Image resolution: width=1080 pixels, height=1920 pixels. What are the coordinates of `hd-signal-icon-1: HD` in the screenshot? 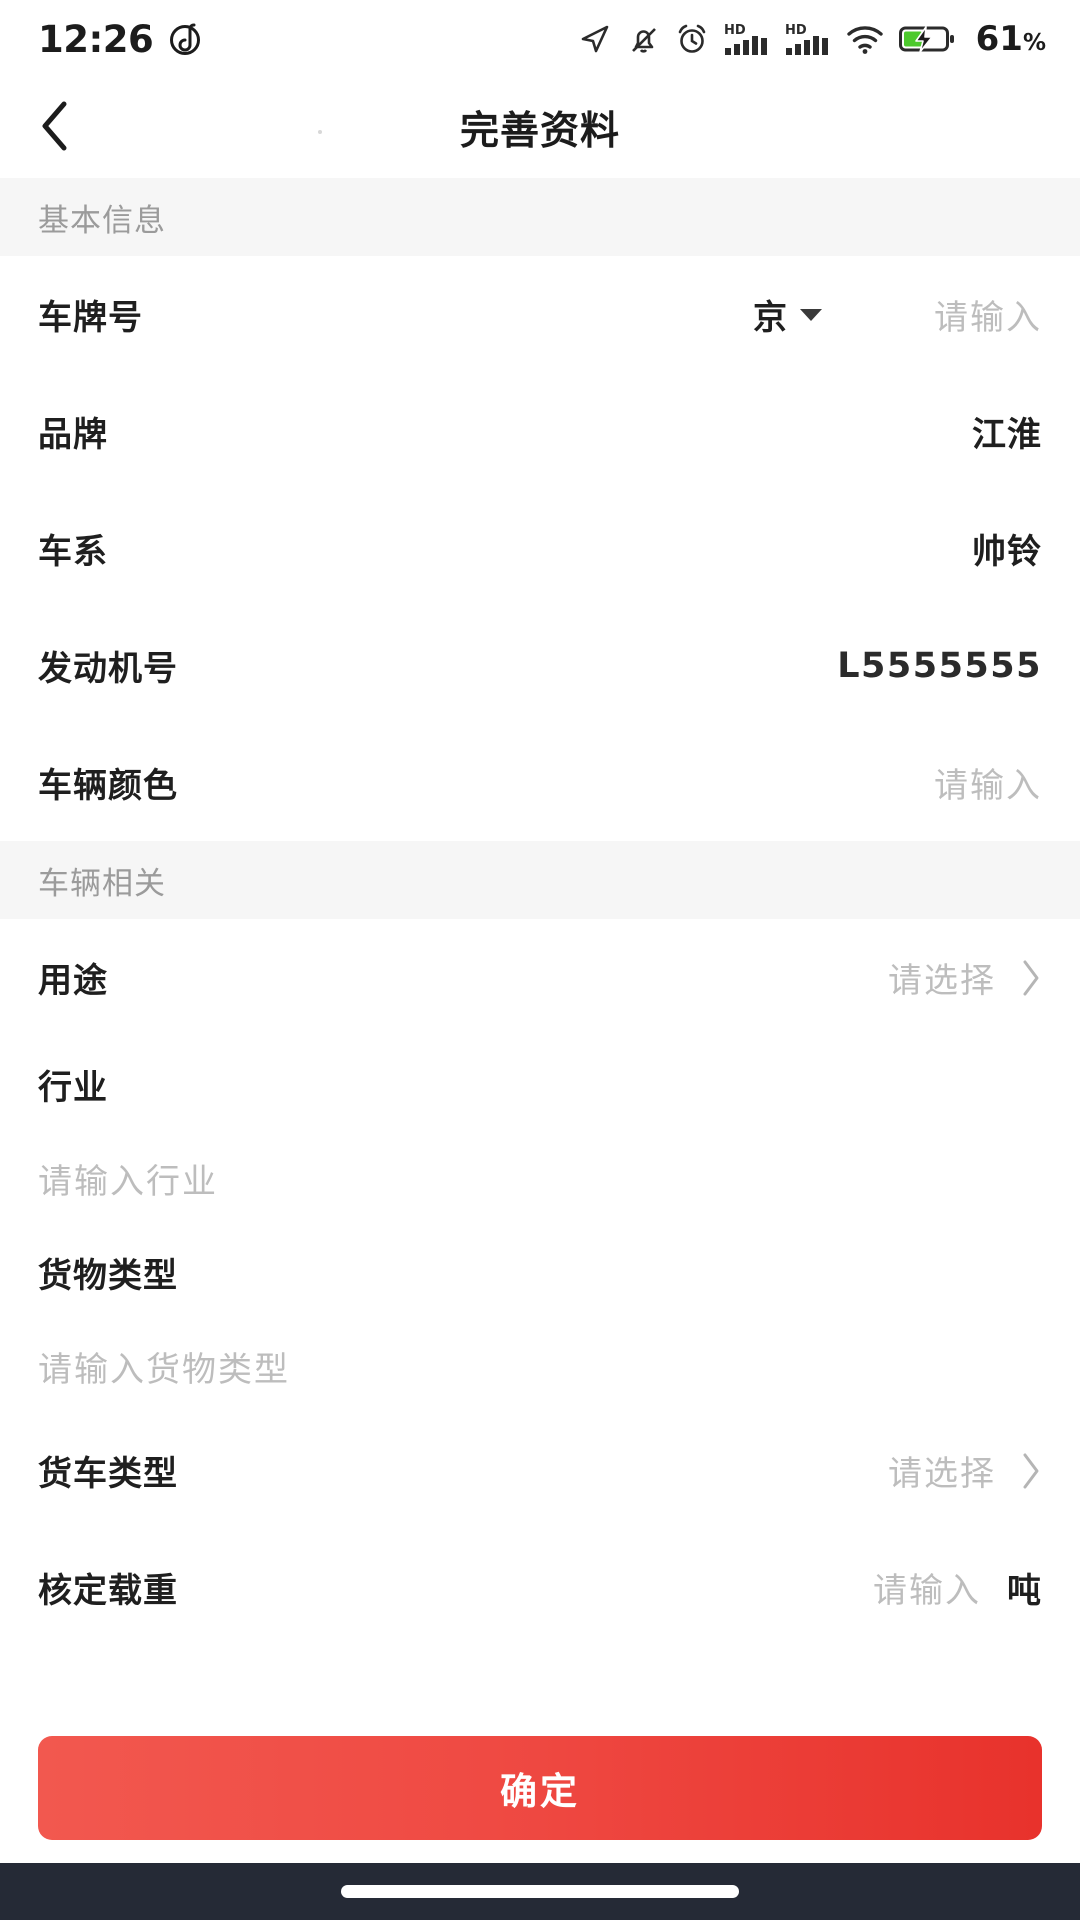 It's located at (747, 39).